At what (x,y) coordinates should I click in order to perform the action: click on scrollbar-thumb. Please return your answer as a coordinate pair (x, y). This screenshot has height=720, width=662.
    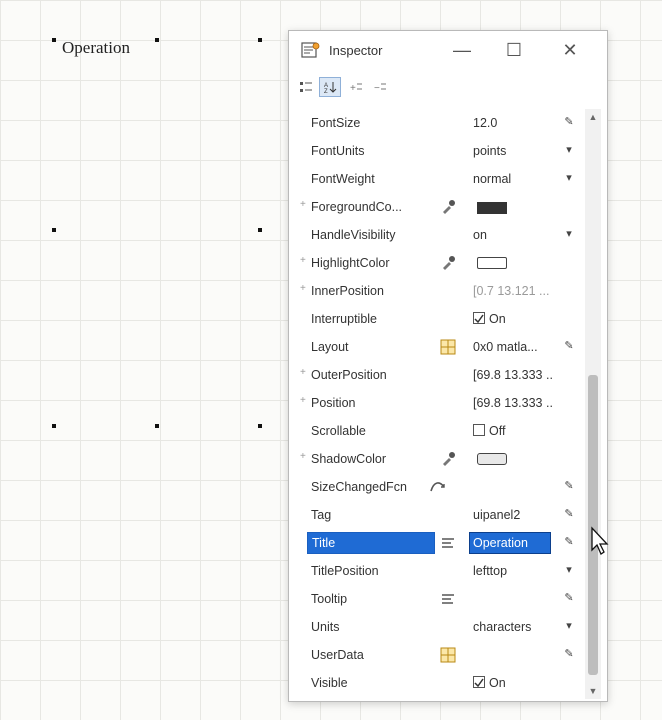
    Looking at the image, I should click on (593, 525).